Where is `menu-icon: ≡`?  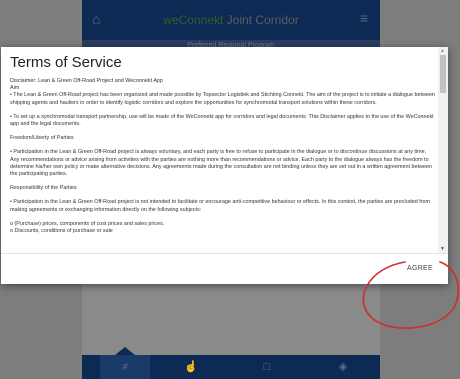
menu-icon: ≡ is located at coordinates (364, 18).